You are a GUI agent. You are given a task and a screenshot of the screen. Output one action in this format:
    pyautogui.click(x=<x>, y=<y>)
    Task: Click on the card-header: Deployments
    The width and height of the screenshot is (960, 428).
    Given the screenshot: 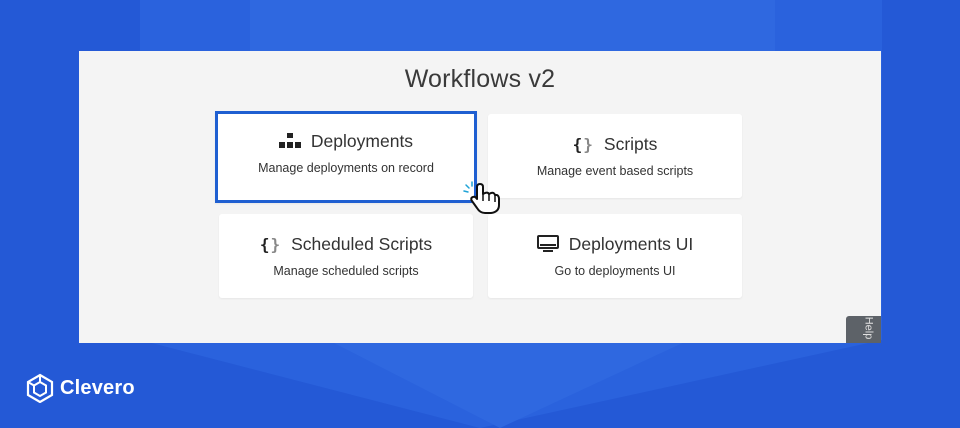 What is the action you would take?
    pyautogui.click(x=346, y=141)
    